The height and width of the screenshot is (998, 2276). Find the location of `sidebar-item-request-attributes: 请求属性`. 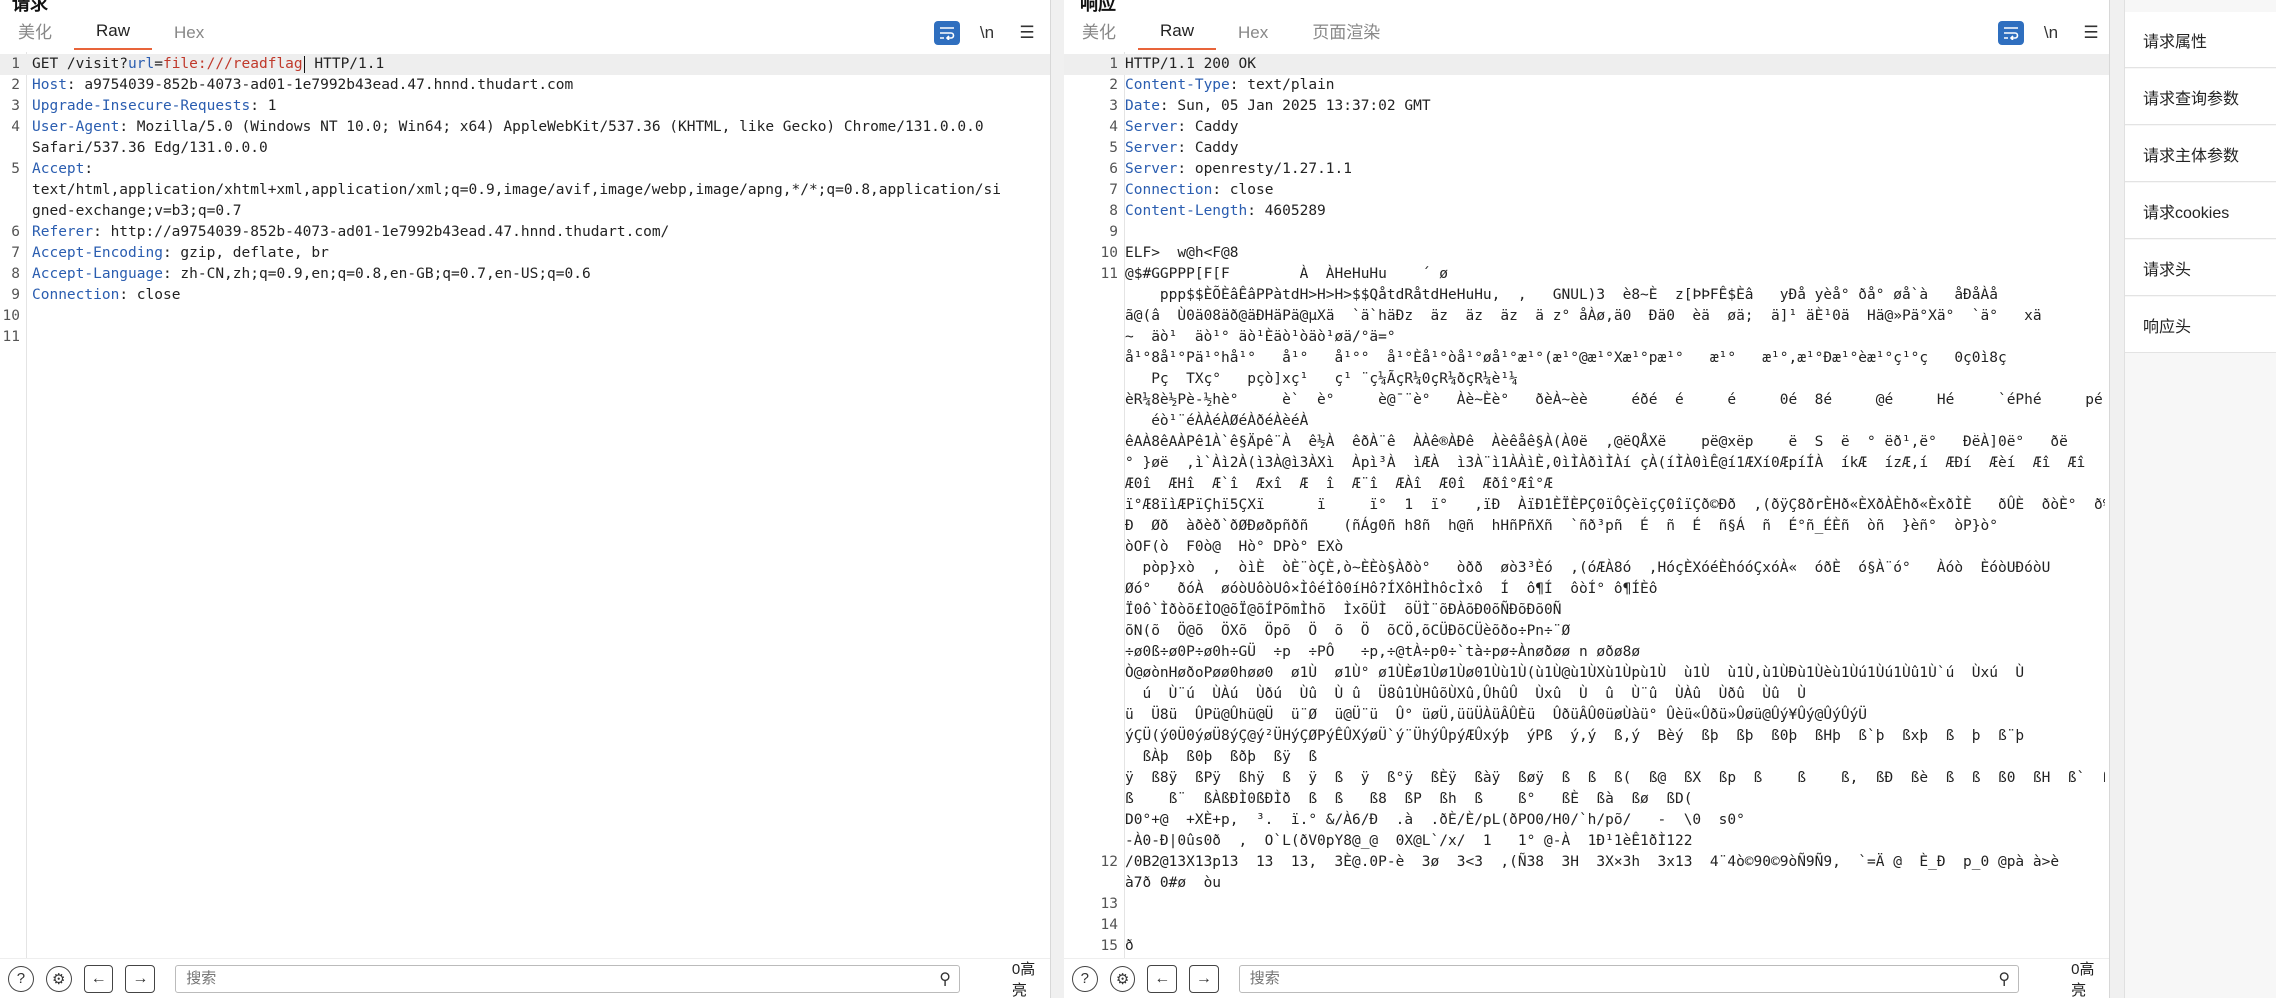

sidebar-item-request-attributes: 请求属性 is located at coordinates (2200, 40).